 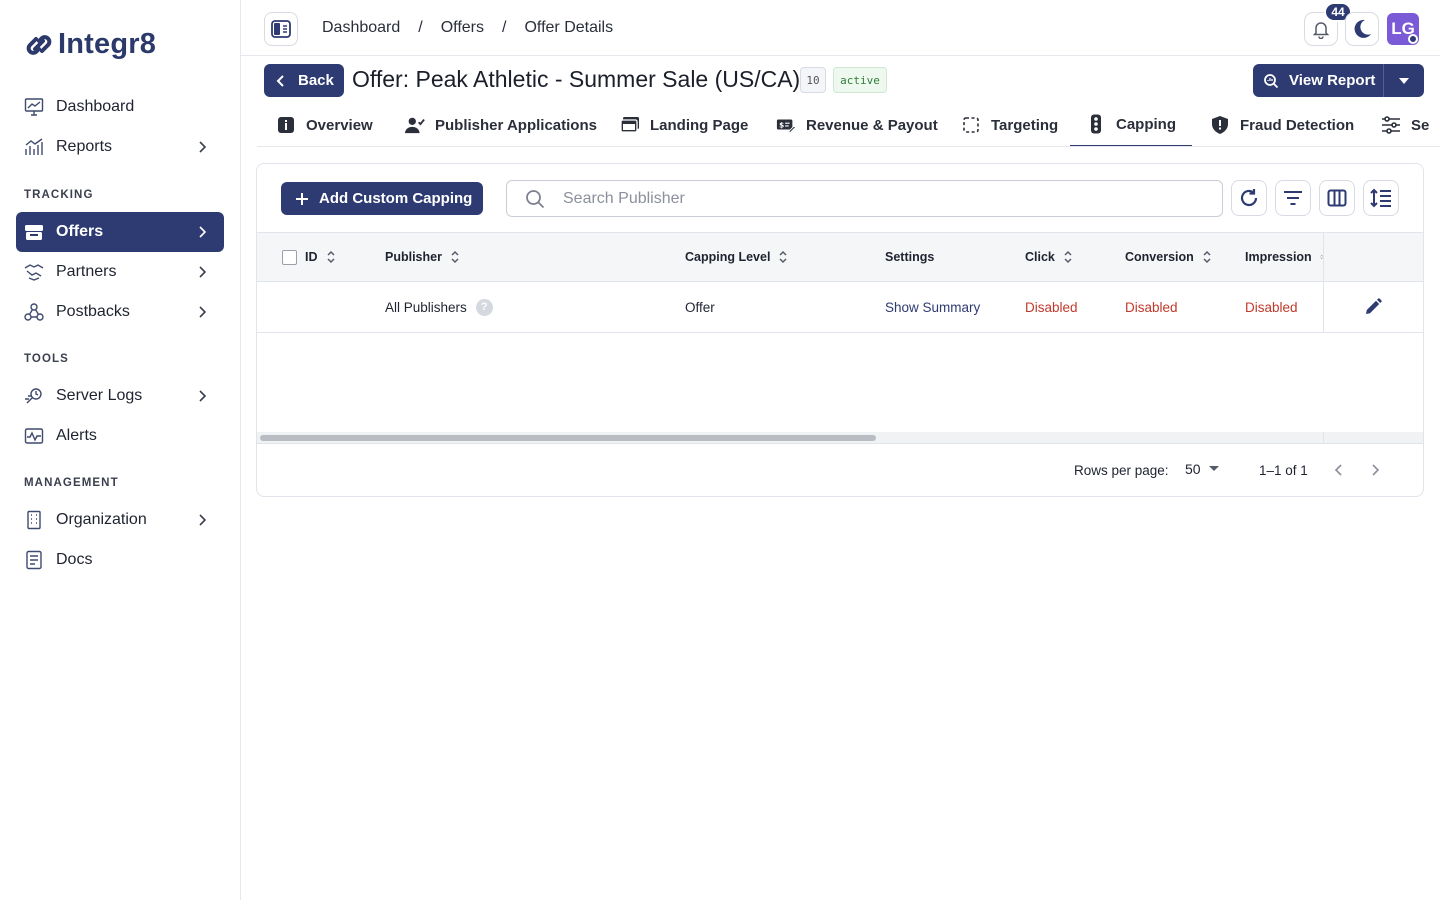 What do you see at coordinates (840, 470) in the screenshot?
I see `pagination-footer: Rows per page: 50 1–1 of 1` at bounding box center [840, 470].